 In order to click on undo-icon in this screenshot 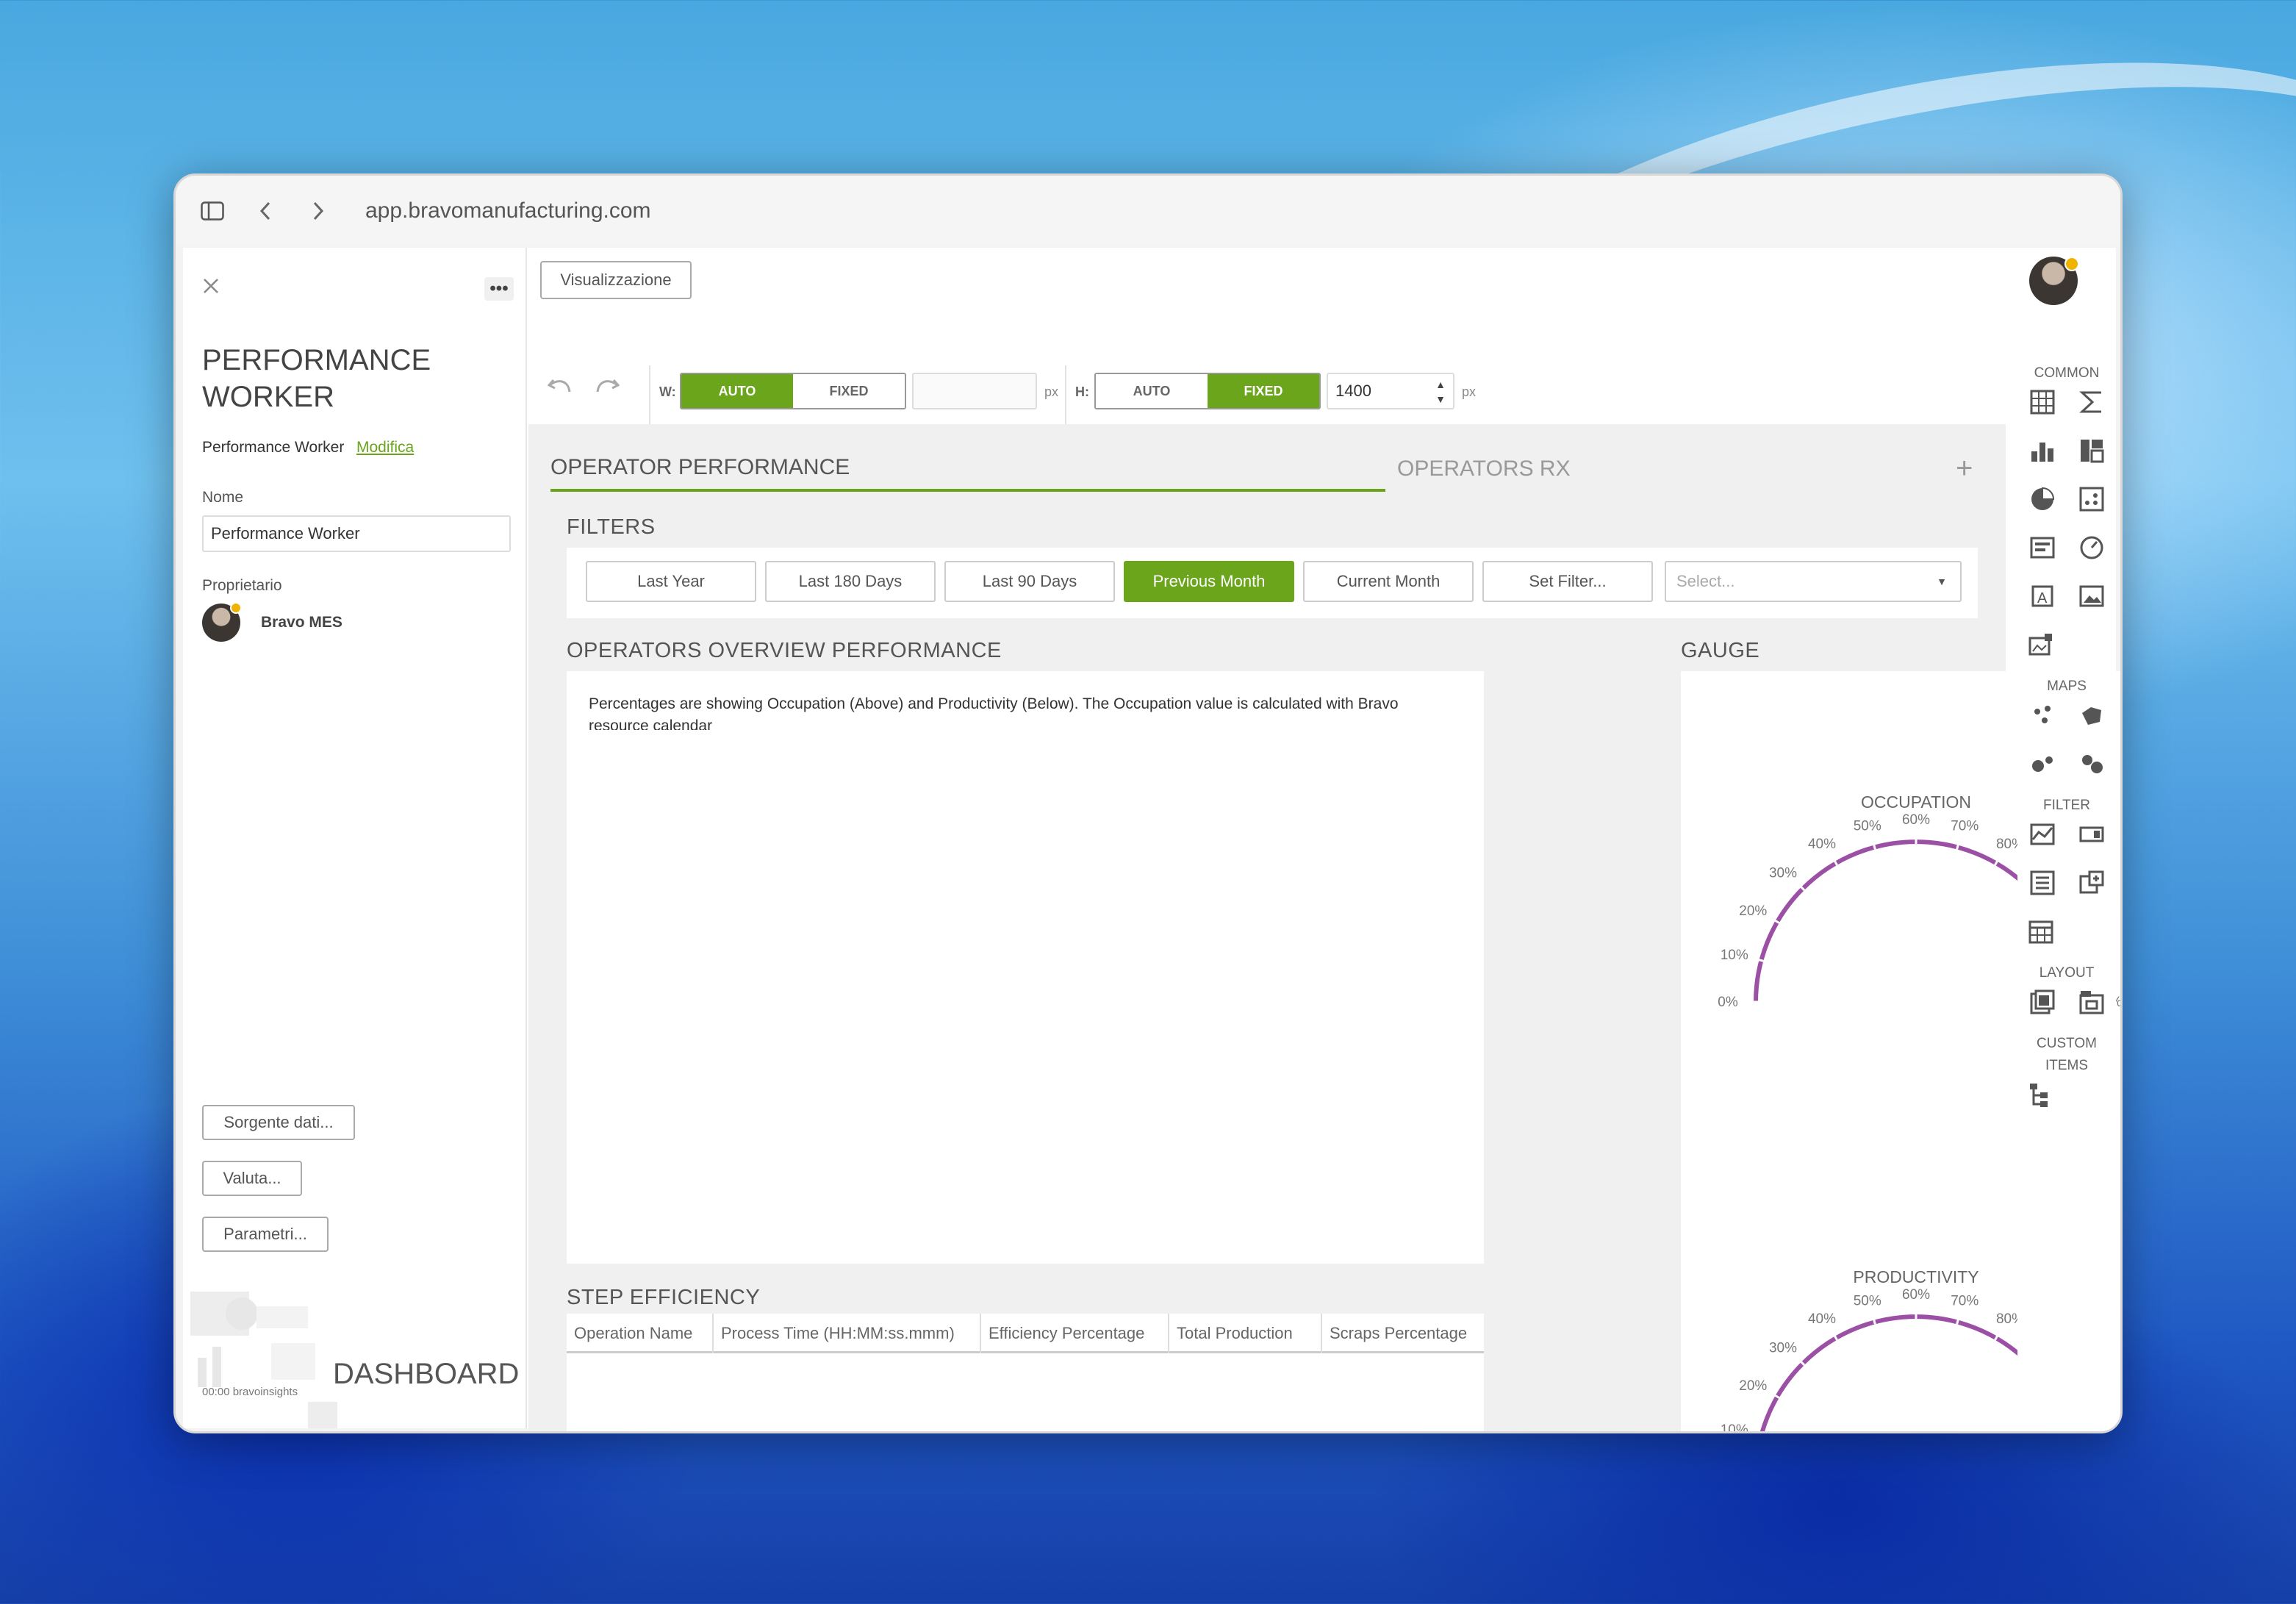, I will do `click(560, 388)`.